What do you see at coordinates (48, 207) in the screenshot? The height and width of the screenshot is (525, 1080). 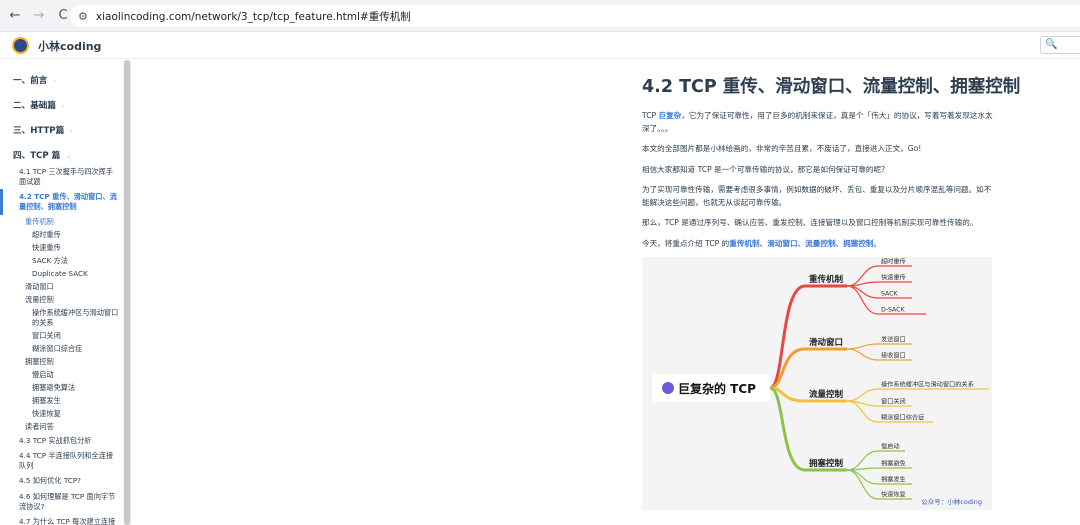 I see `sidebar-item-active: 量控制、拥塞控制` at bounding box center [48, 207].